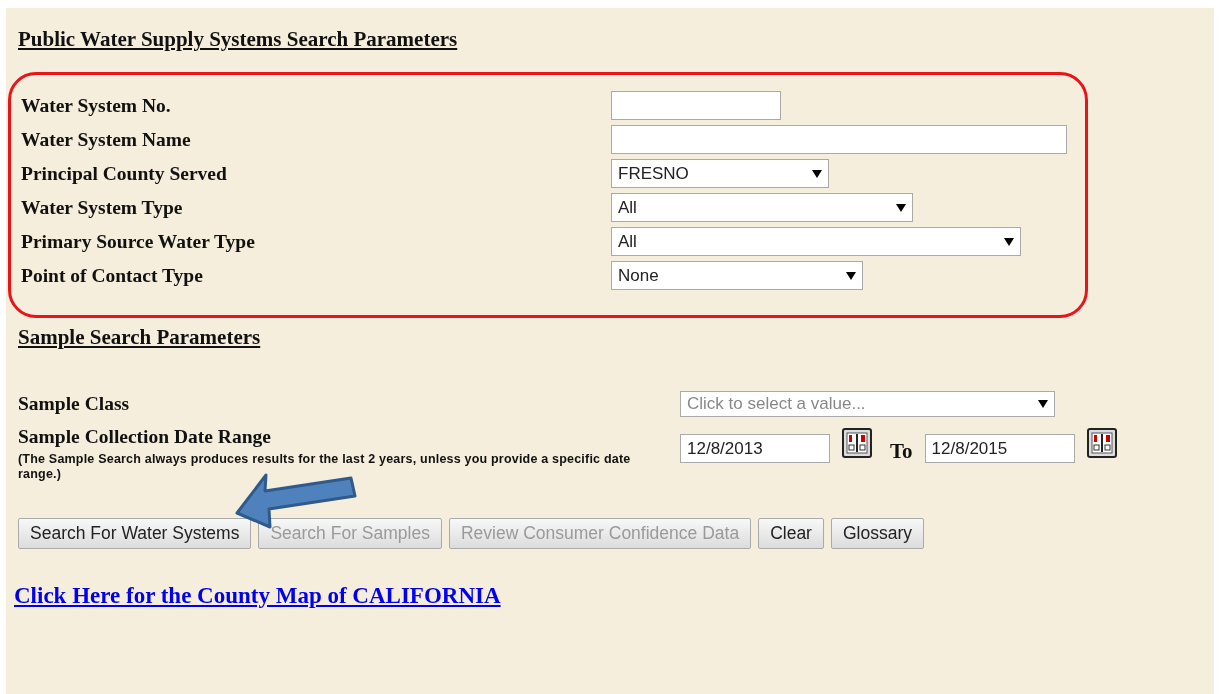 This screenshot has width=1220, height=694. I want to click on button: Glossary, so click(877, 533).